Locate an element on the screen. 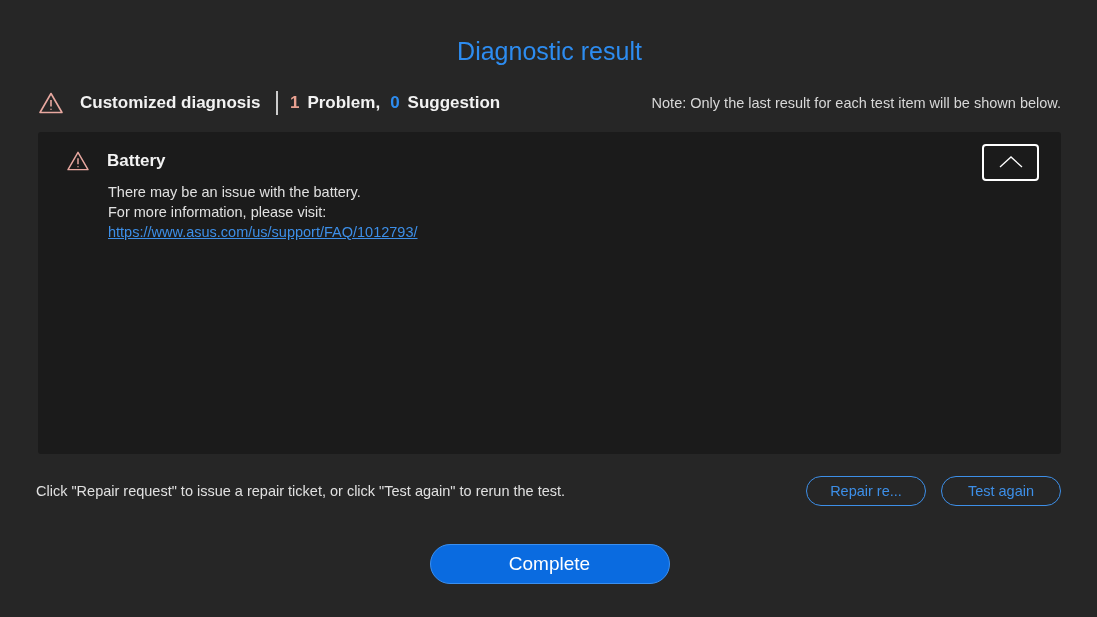 The width and height of the screenshot is (1097, 617). result-text: There may be an issue with the battery. is located at coordinates (235, 192).